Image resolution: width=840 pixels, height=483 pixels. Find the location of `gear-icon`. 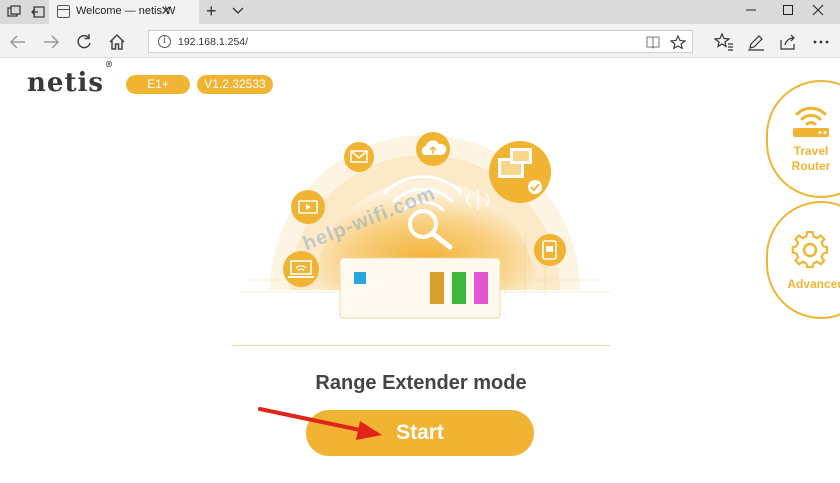

gear-icon is located at coordinates (810, 250).